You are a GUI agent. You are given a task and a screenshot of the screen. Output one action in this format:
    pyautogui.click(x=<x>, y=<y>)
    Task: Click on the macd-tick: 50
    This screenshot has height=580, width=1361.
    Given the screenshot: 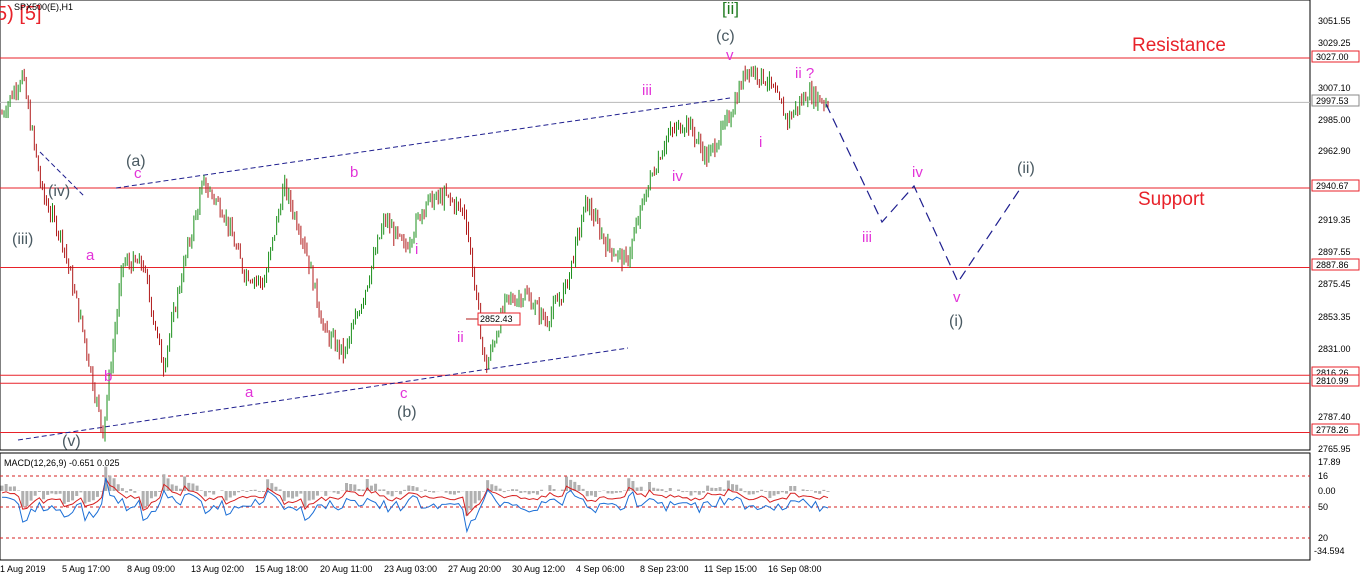 What is the action you would take?
    pyautogui.click(x=1323, y=507)
    